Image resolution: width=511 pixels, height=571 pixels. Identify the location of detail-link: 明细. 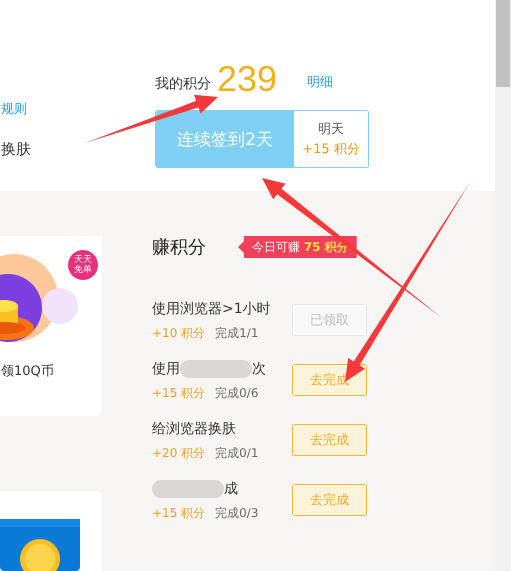
(320, 82).